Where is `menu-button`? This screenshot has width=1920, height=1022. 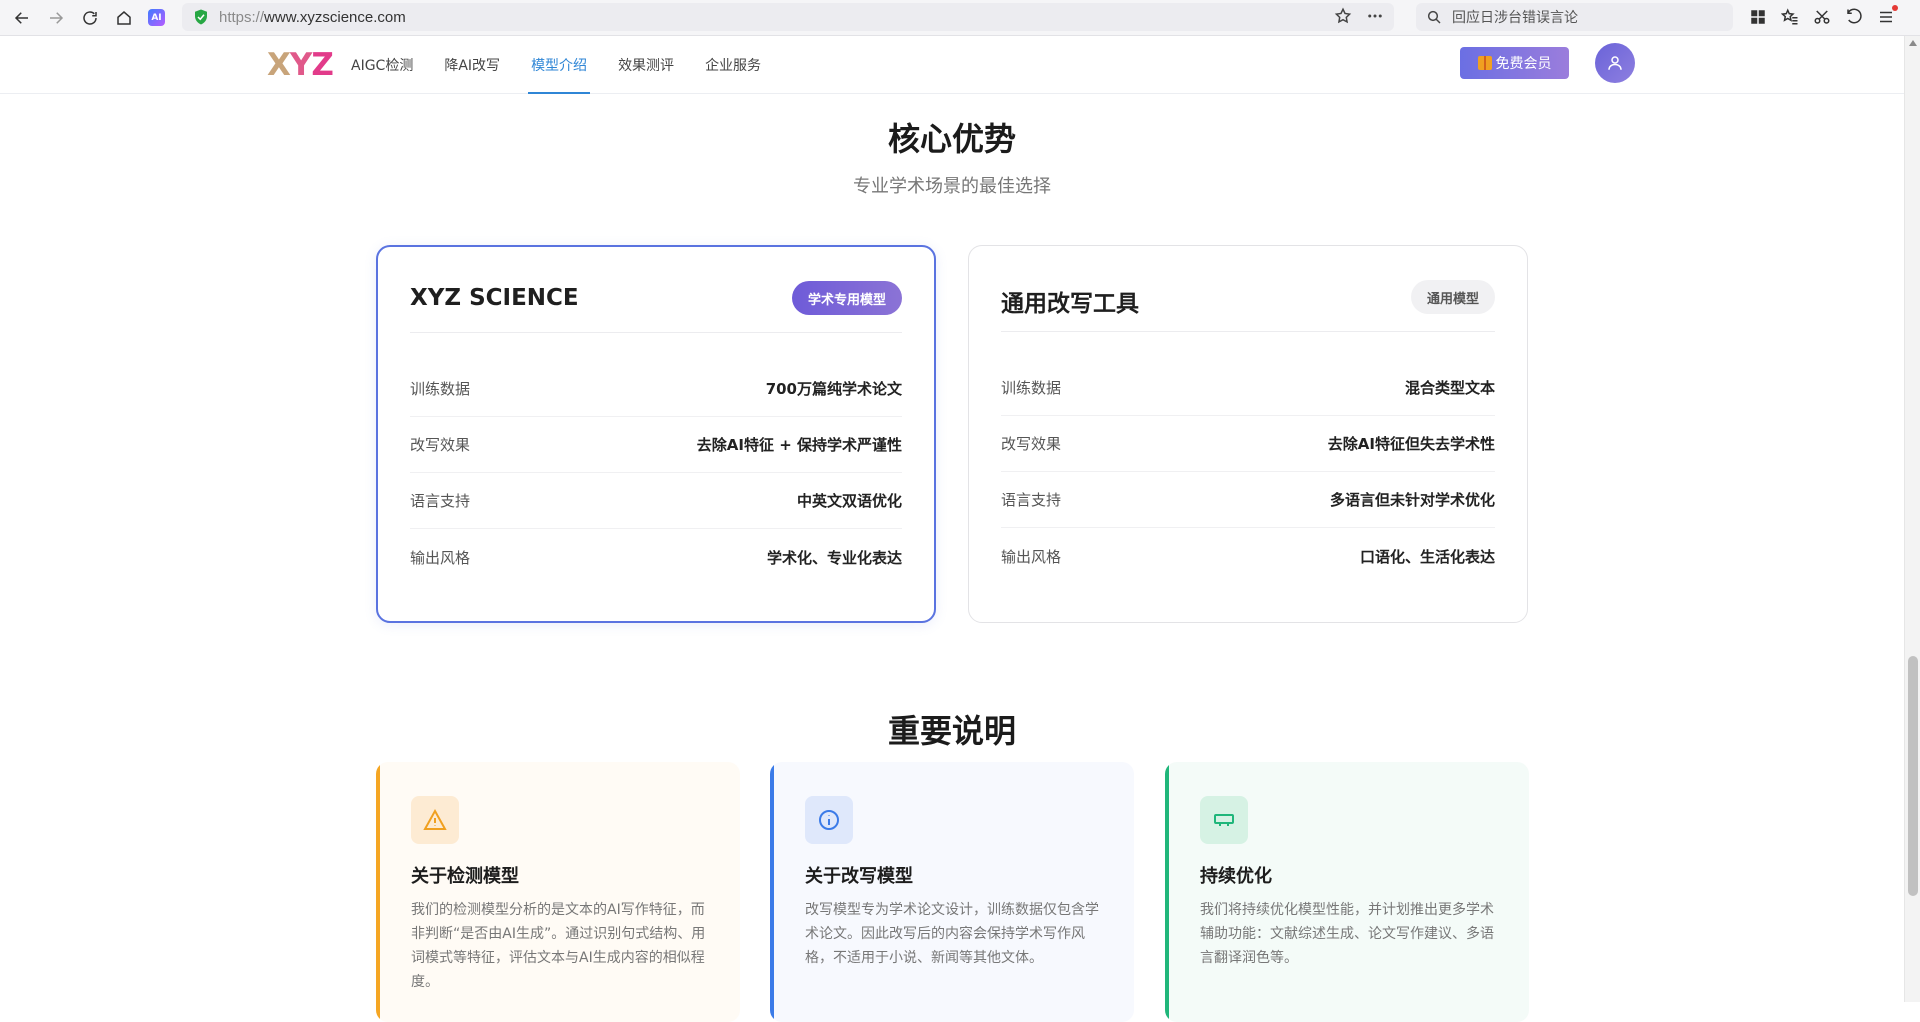 menu-button is located at coordinates (1887, 16).